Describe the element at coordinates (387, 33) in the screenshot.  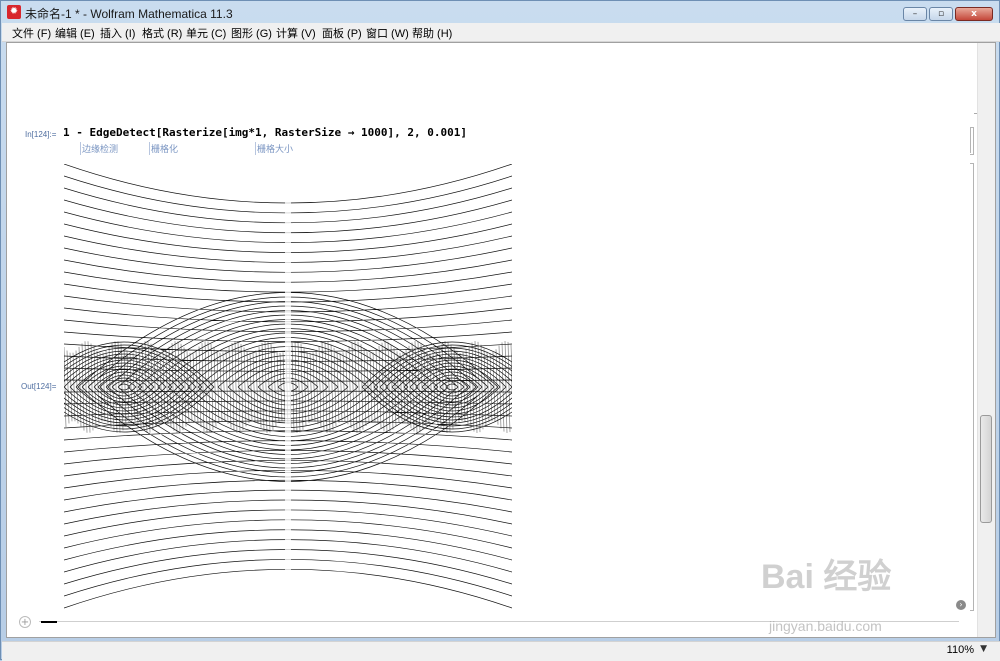
I see `menu-window: 窗口 (W)` at that location.